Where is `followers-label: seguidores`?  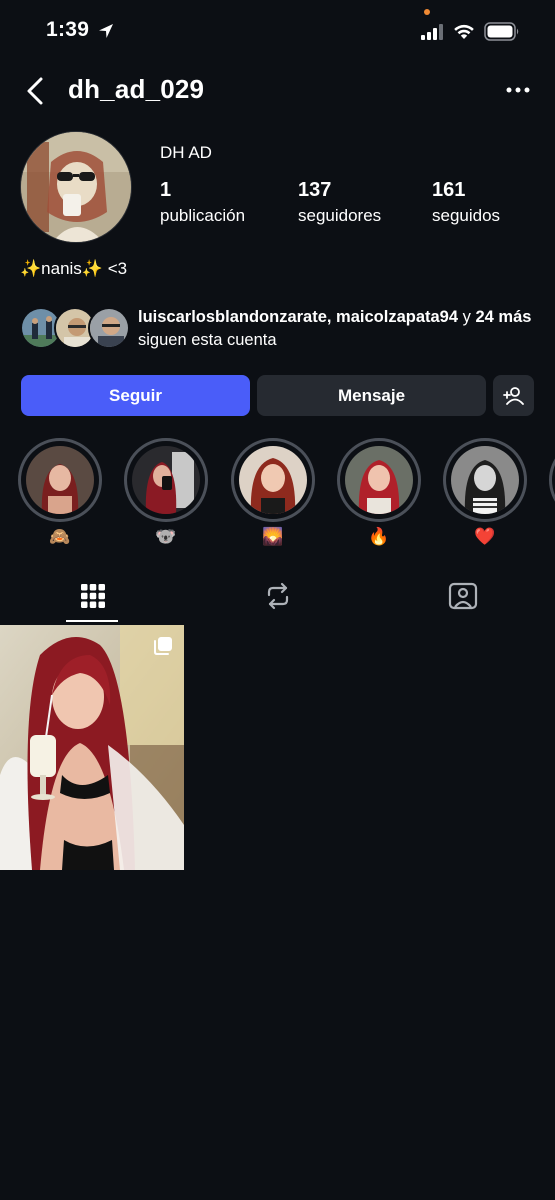
followers-label: seguidores is located at coordinates (340, 215).